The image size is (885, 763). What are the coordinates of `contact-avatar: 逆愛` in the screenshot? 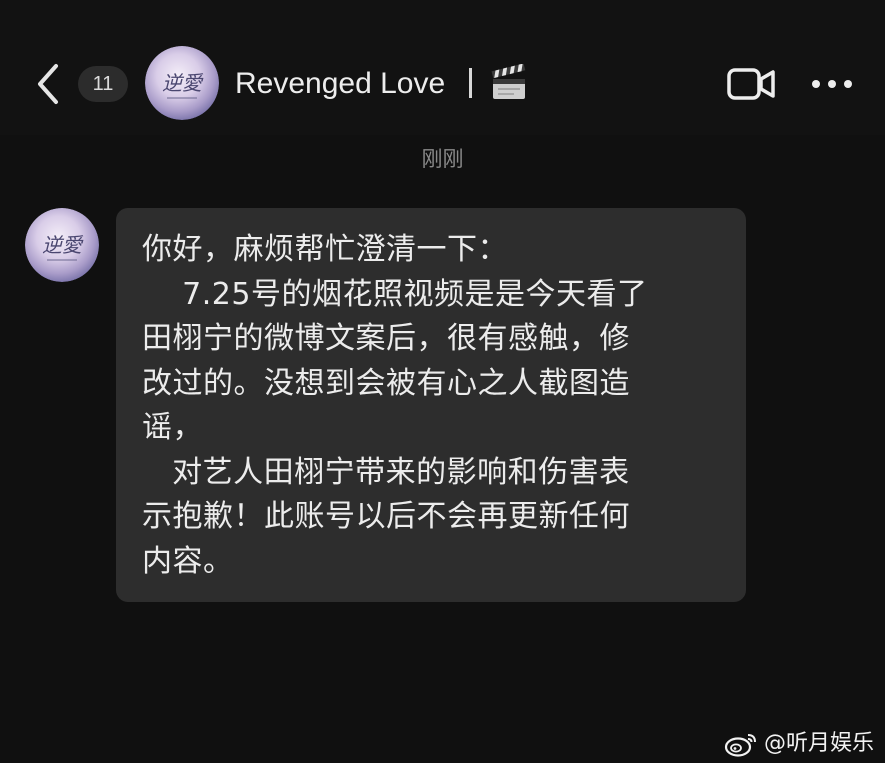 It's located at (182, 83).